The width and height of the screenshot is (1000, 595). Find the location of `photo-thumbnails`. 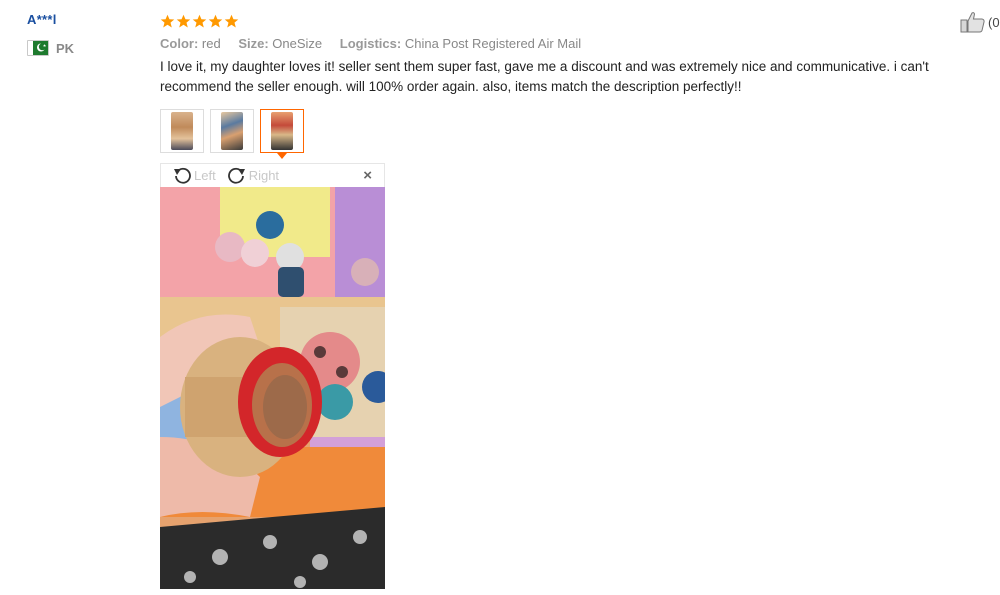

photo-thumbnails is located at coordinates (232, 134).